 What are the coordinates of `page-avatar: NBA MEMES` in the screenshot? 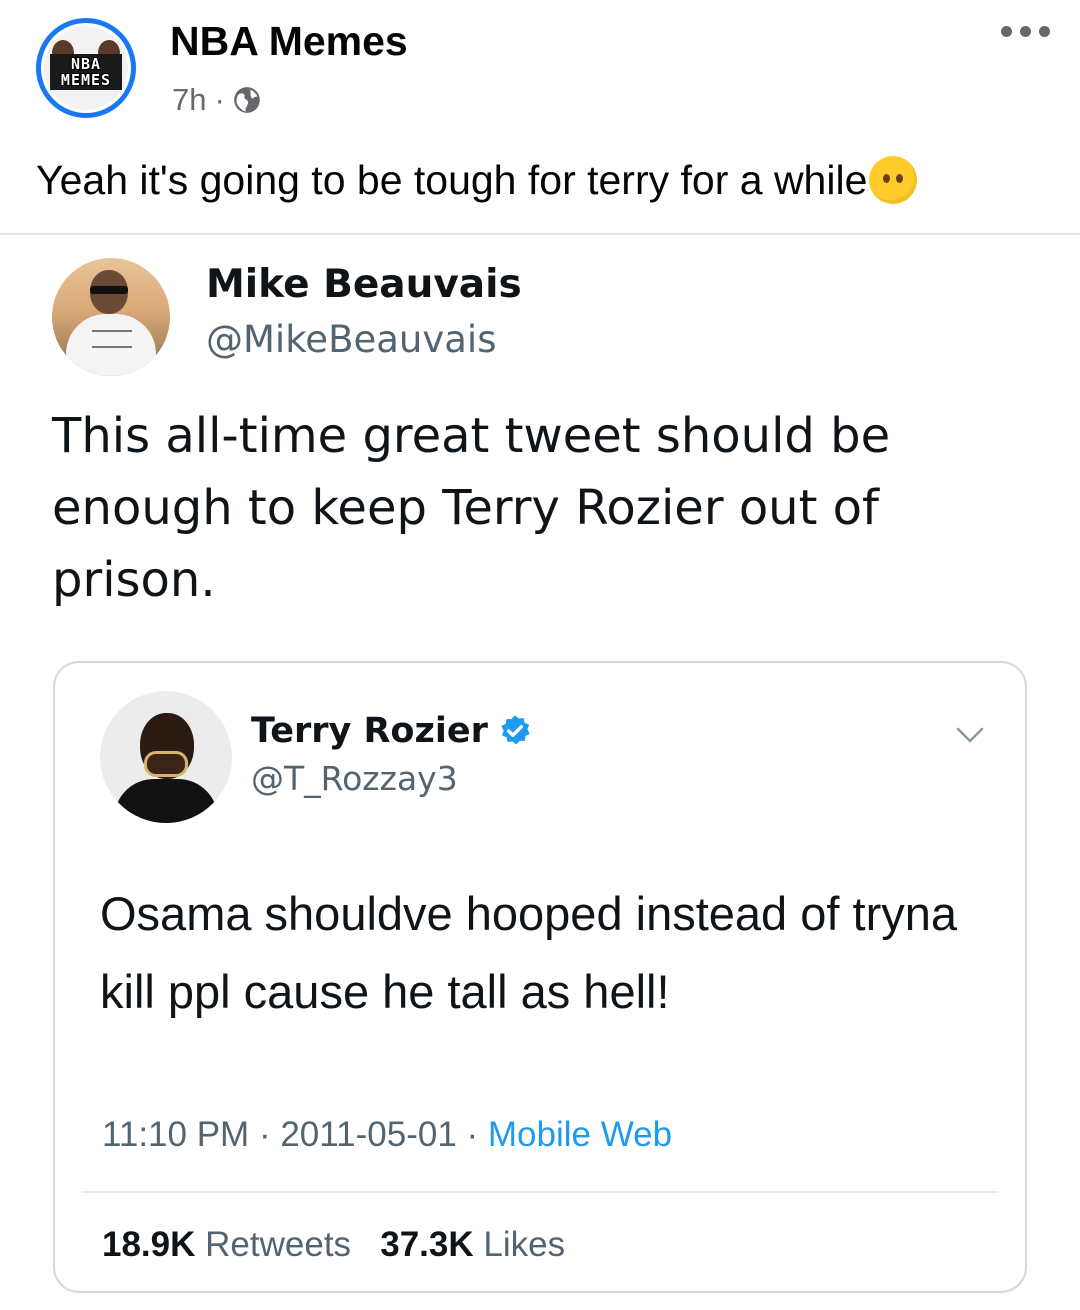 It's located at (86, 68).